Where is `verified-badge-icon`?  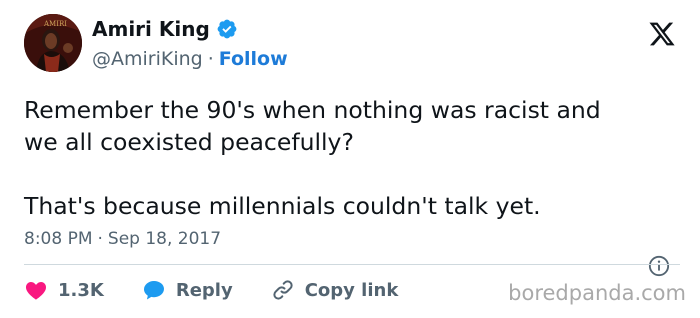
verified-badge-icon is located at coordinates (227, 29).